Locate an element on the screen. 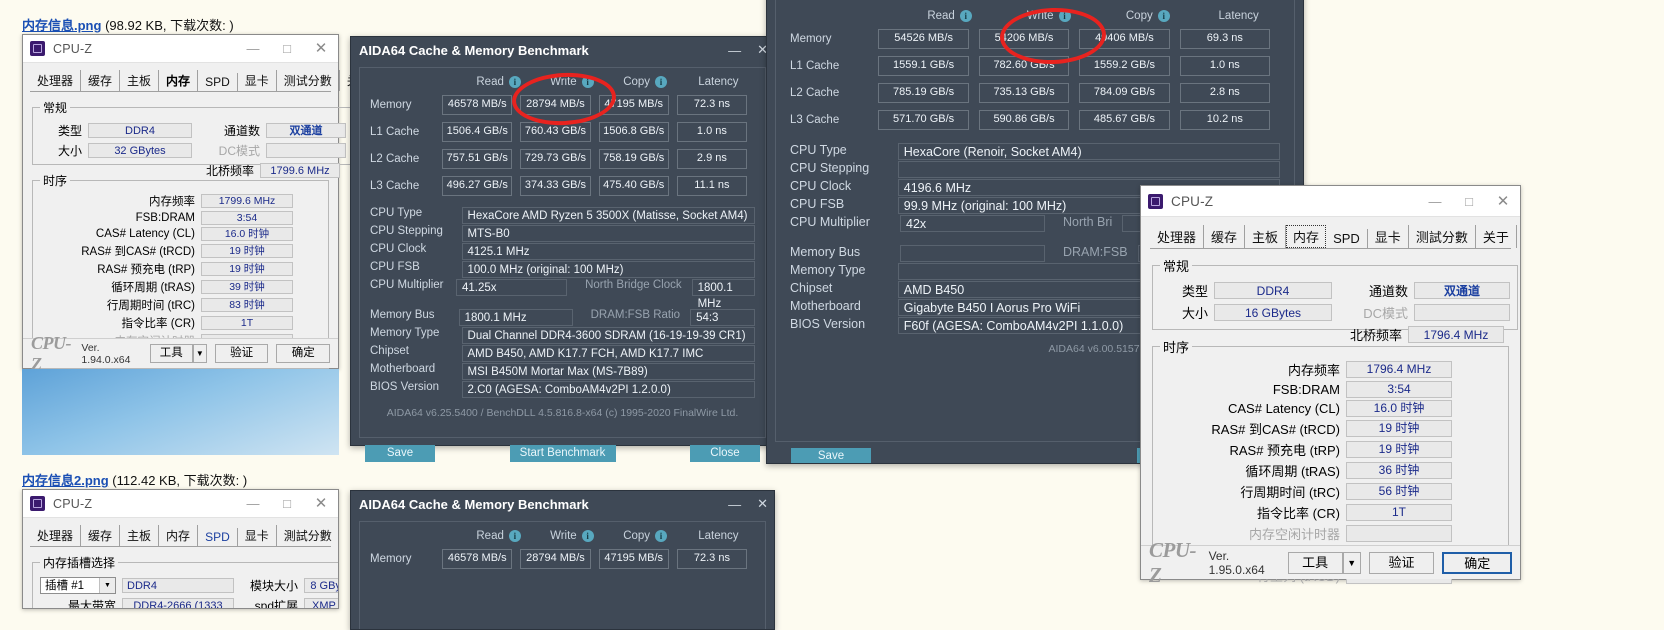 Image resolution: width=1664 pixels, height=630 pixels. timing-row: 内存频率 1796.4 MHz is located at coordinates (1330, 369).